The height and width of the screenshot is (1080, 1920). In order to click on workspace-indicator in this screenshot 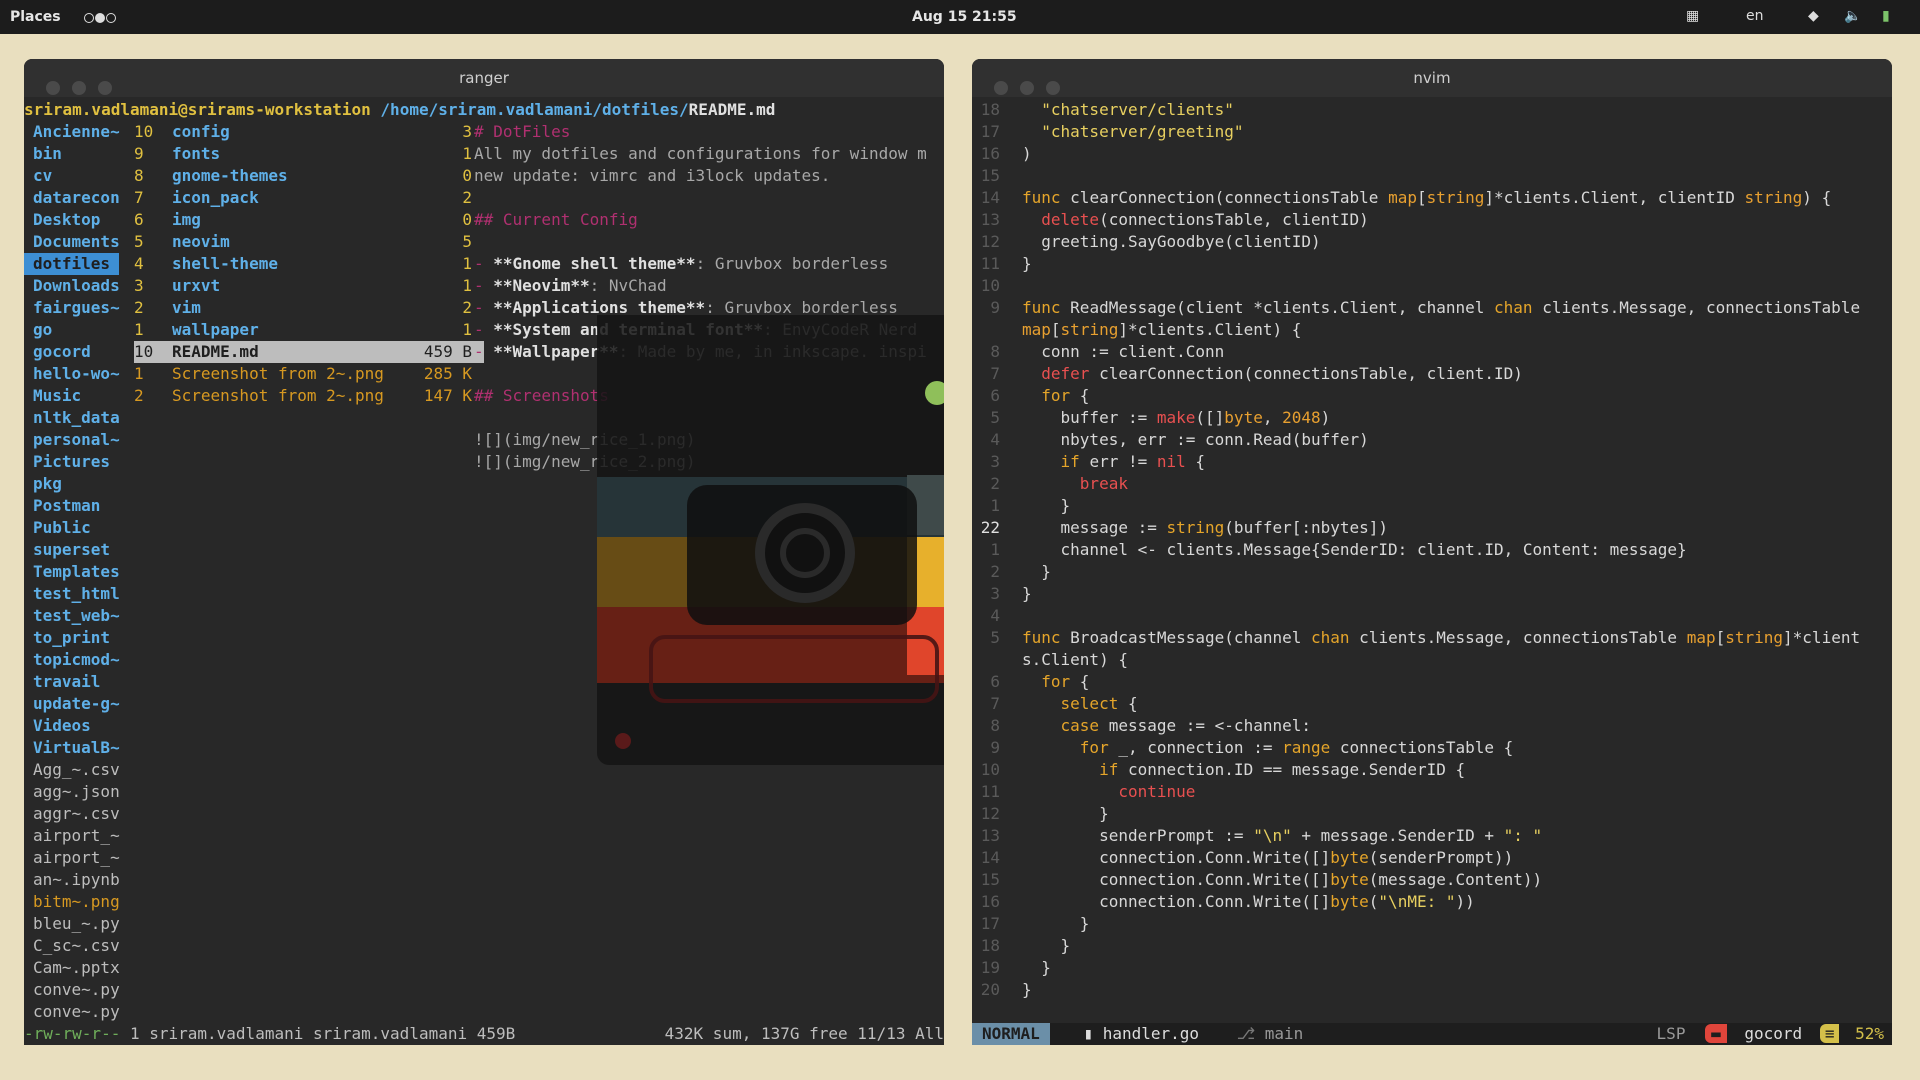, I will do `click(100, 19)`.